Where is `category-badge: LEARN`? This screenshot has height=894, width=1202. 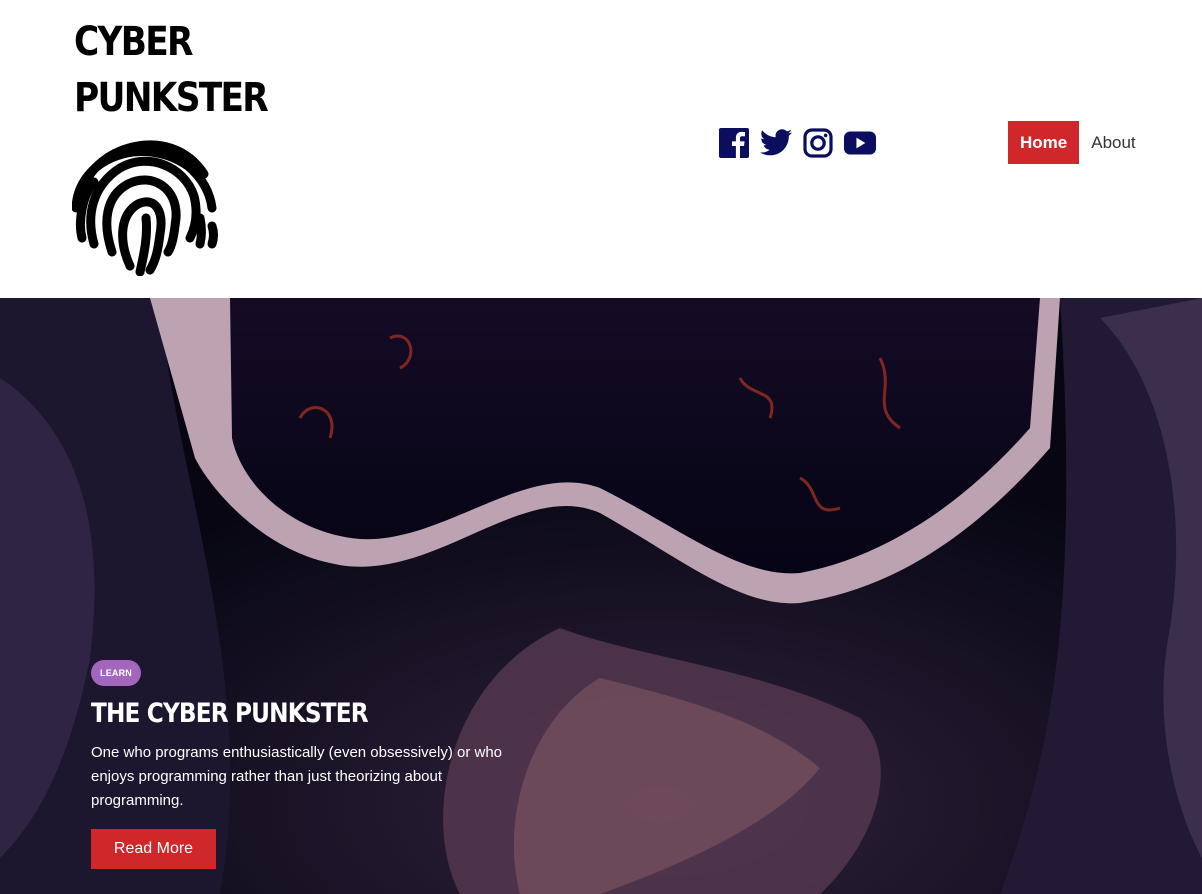
category-badge: LEARN is located at coordinates (116, 673).